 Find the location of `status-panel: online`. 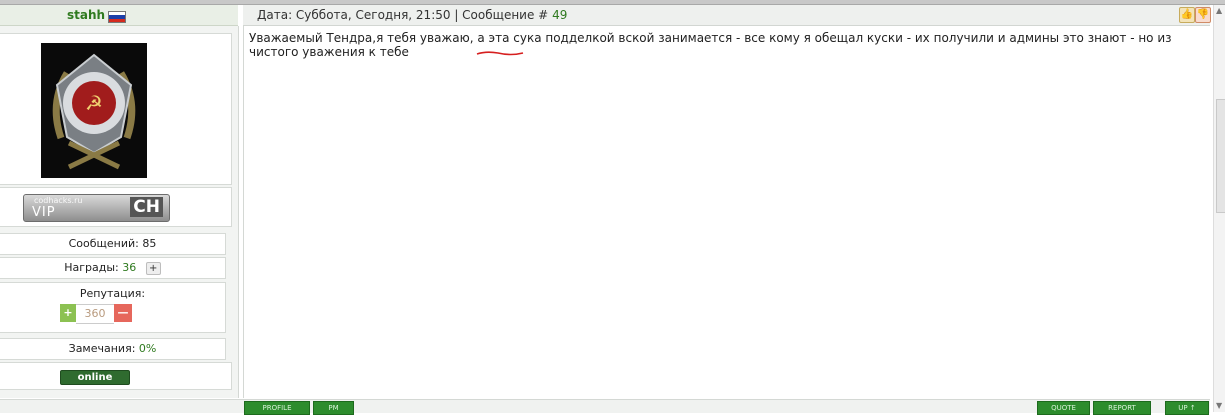

status-panel: online is located at coordinates (116, 376).